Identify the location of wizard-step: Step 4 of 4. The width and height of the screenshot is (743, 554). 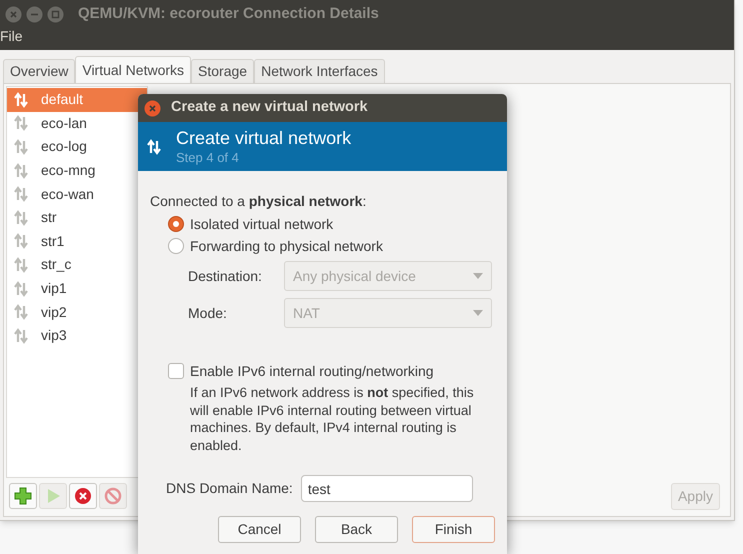
(264, 158).